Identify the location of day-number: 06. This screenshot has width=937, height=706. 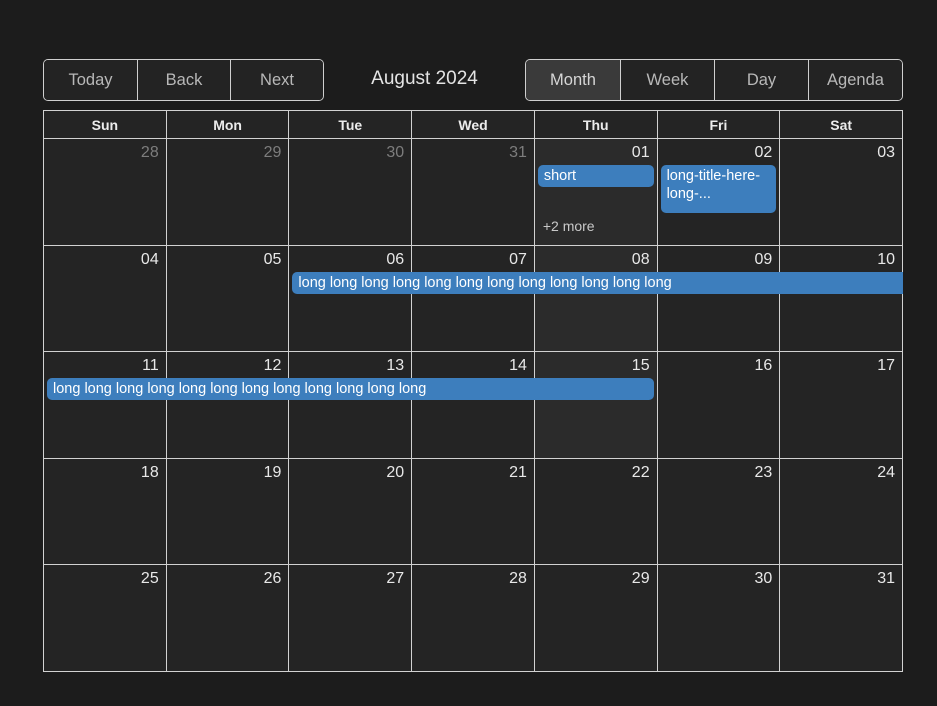
(350, 260).